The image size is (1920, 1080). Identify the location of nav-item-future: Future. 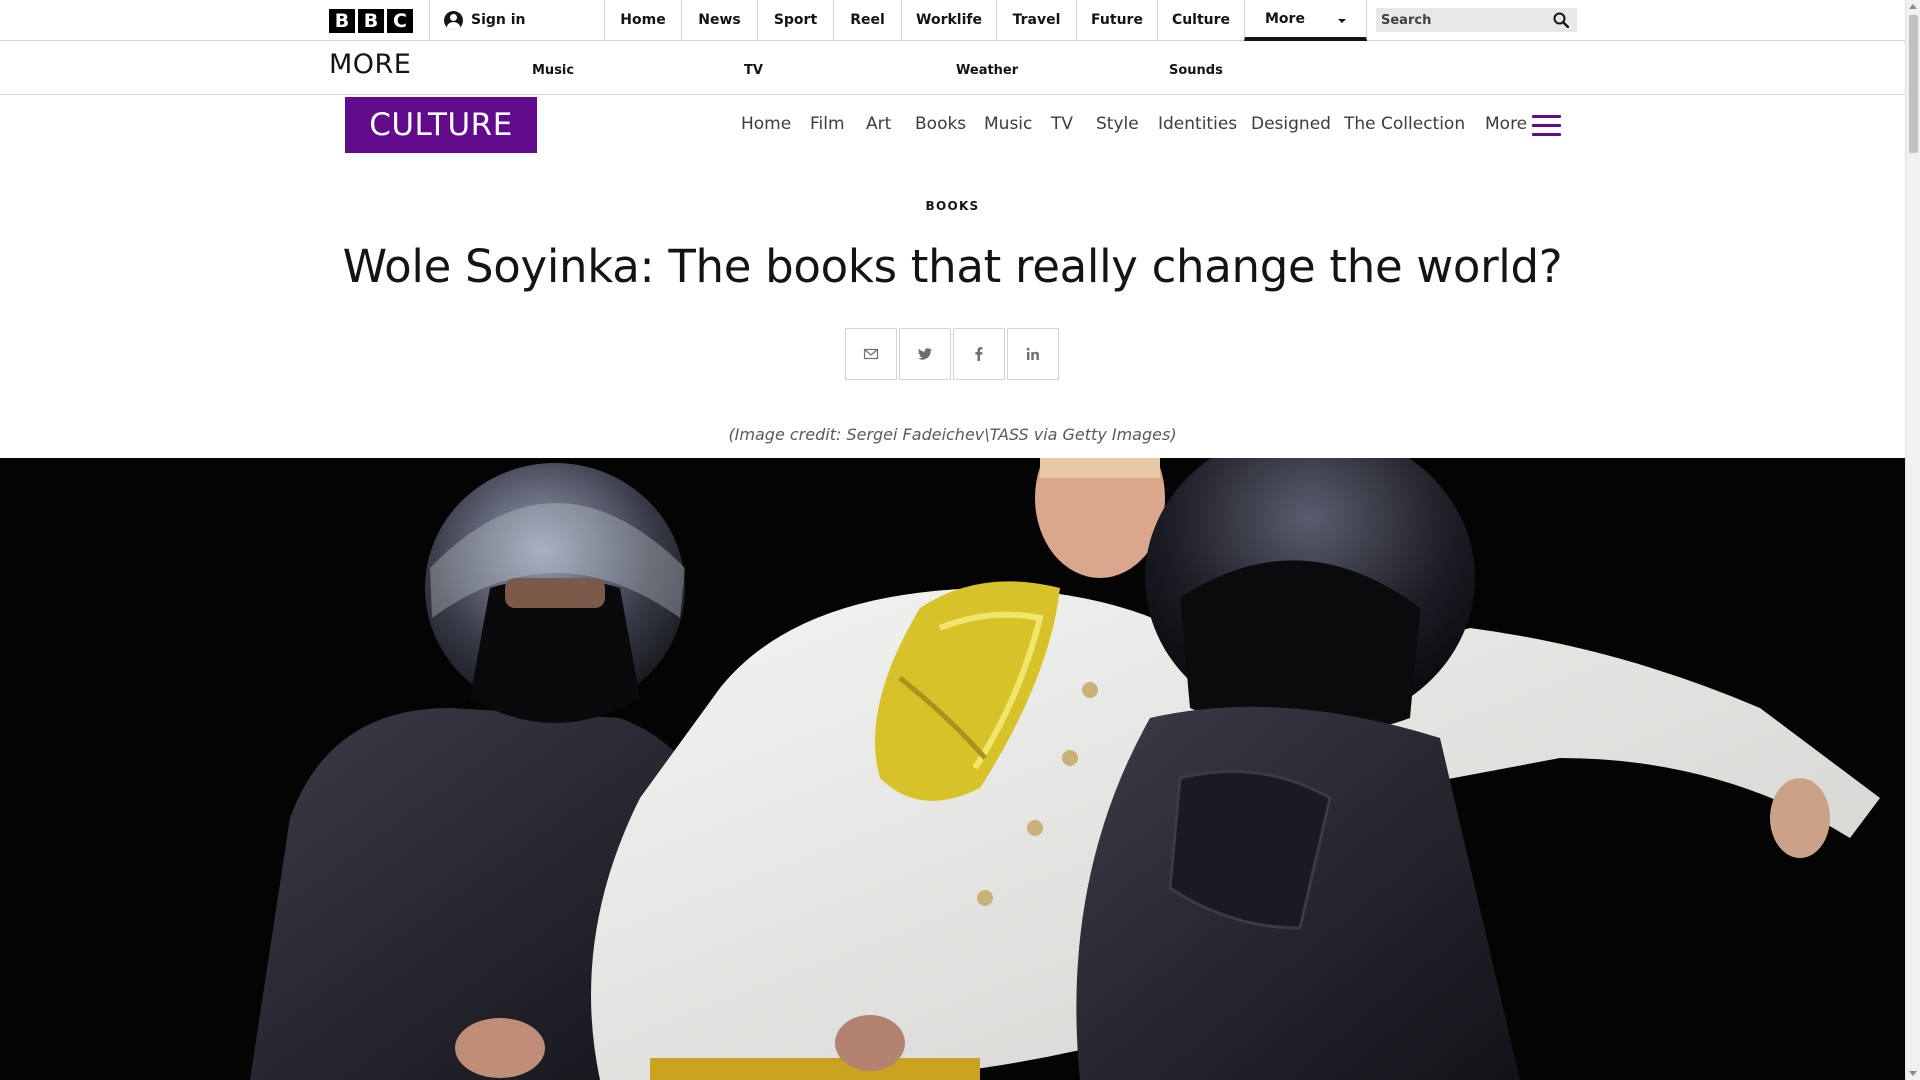
(1116, 20).